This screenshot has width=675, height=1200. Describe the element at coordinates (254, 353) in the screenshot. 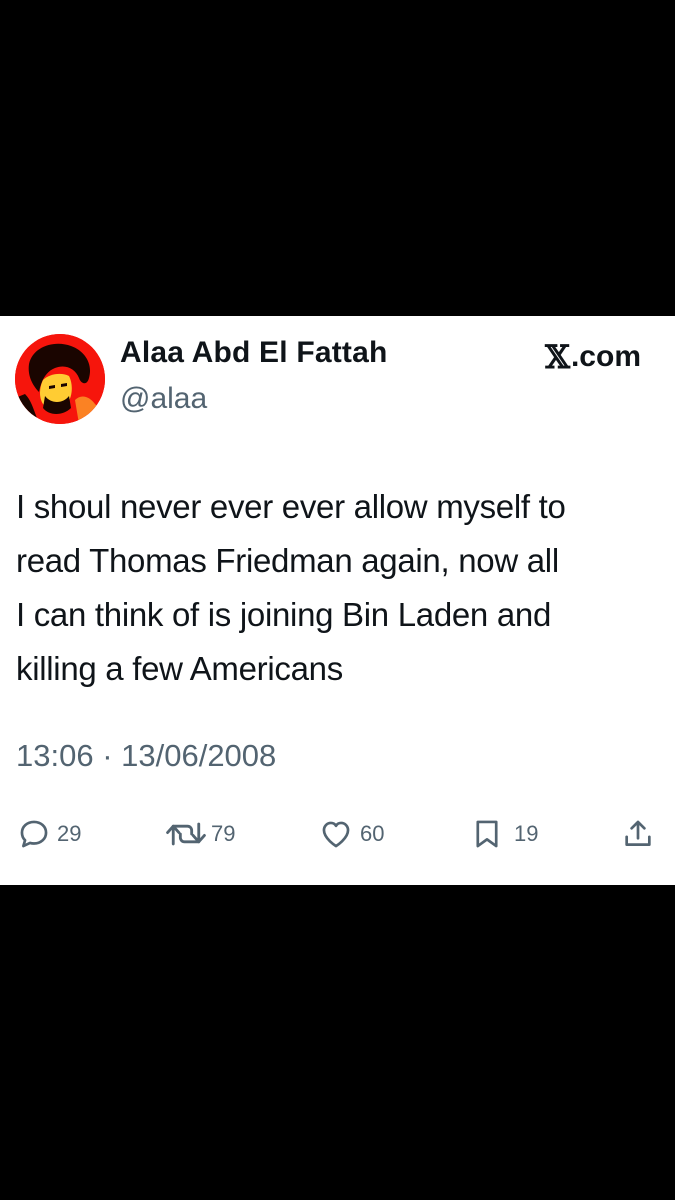

I see `author-display-name: Alaa Abd El Fattah` at that location.